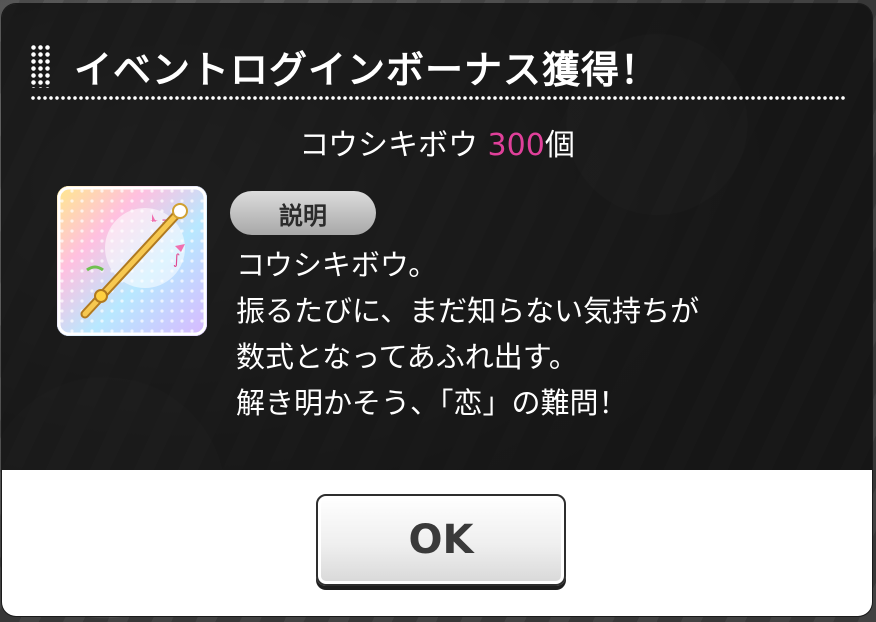 Image resolution: width=876 pixels, height=622 pixels. What do you see at coordinates (559, 145) in the screenshot?
I see `reward-unit: 個` at bounding box center [559, 145].